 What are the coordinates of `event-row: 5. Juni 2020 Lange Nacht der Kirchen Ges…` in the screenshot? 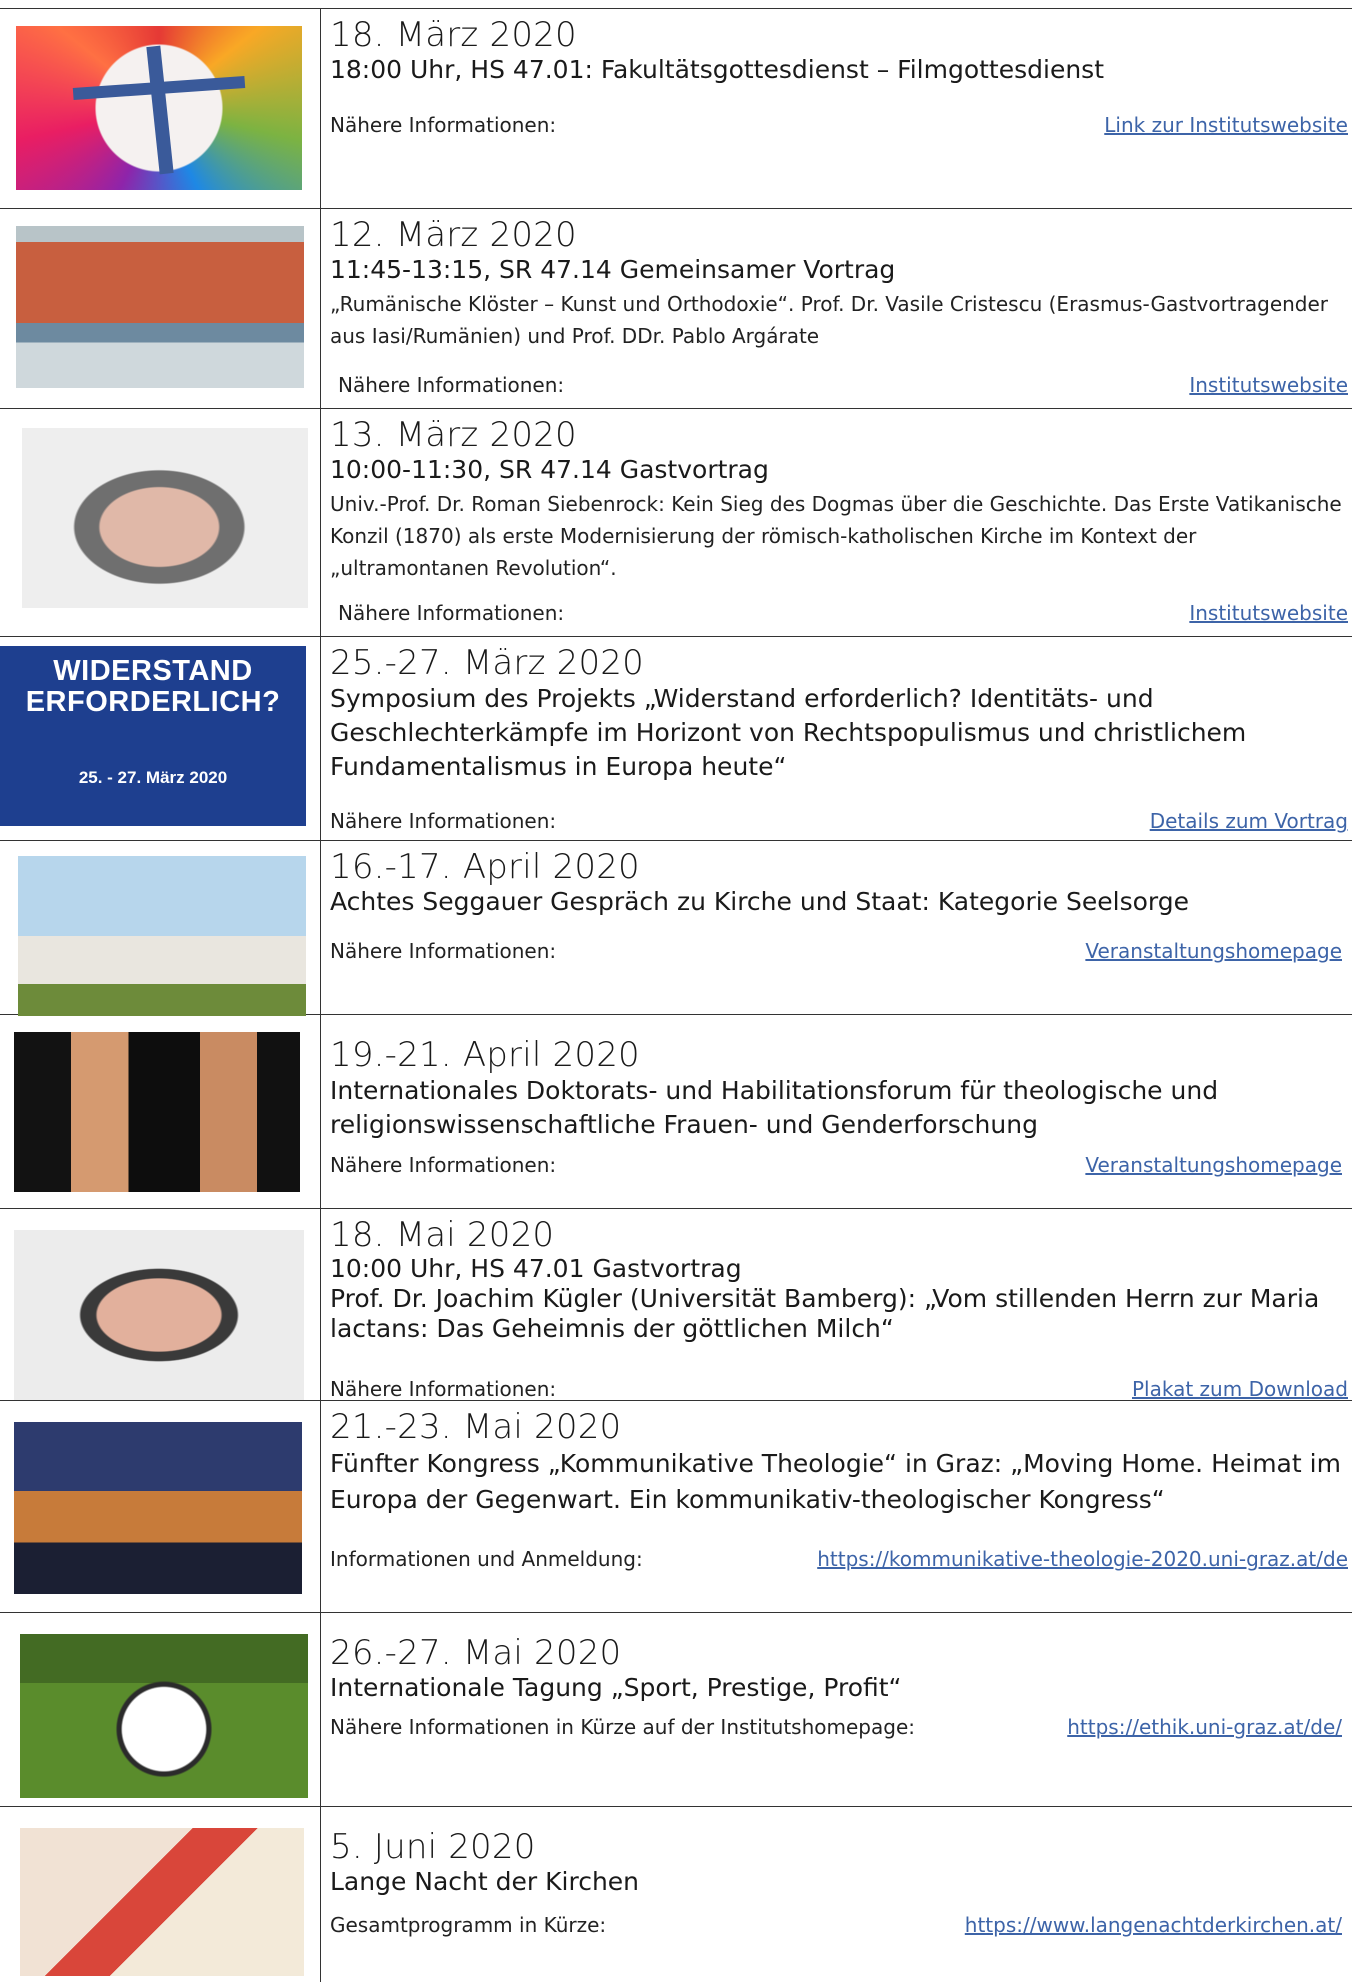 It's located at (676, 1894).